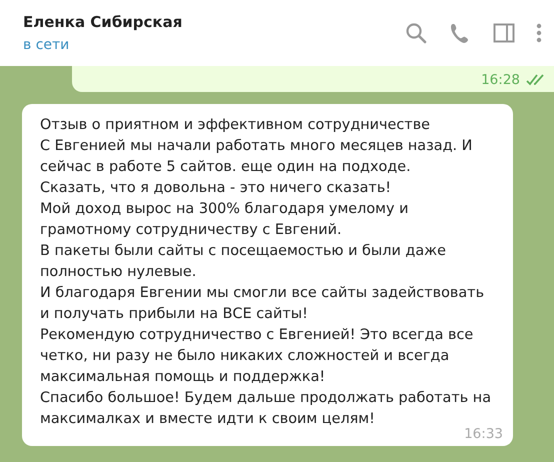 This screenshot has width=554, height=462. I want to click on message-time: 16:33, so click(483, 434).